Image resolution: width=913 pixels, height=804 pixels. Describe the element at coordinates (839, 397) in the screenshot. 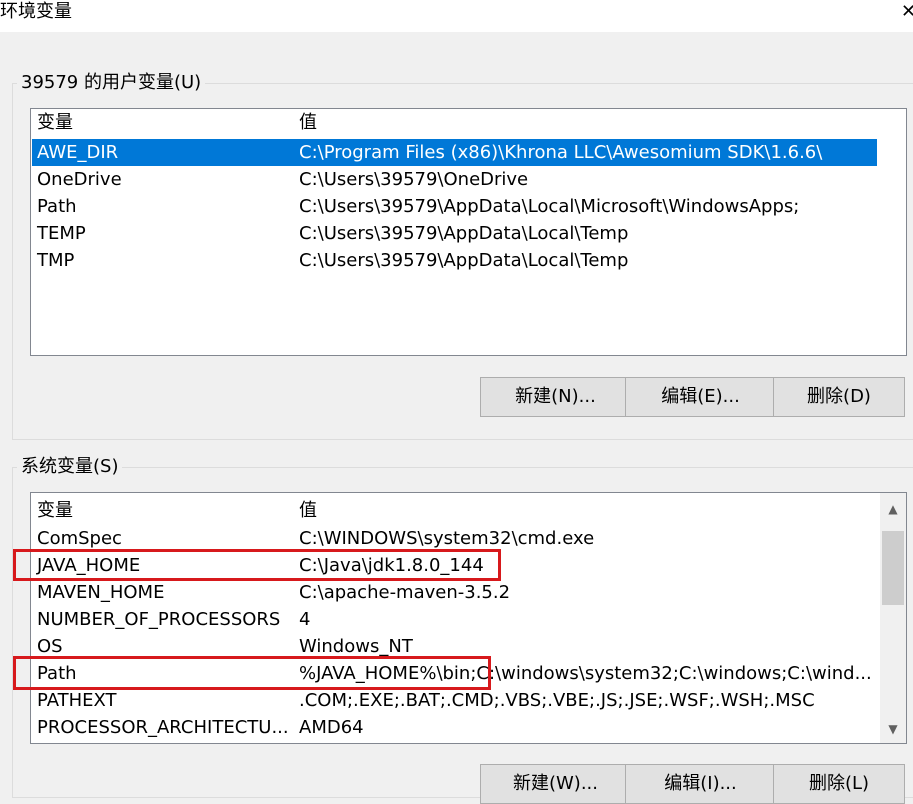

I see `user-delete-button: 删除(D)` at that location.